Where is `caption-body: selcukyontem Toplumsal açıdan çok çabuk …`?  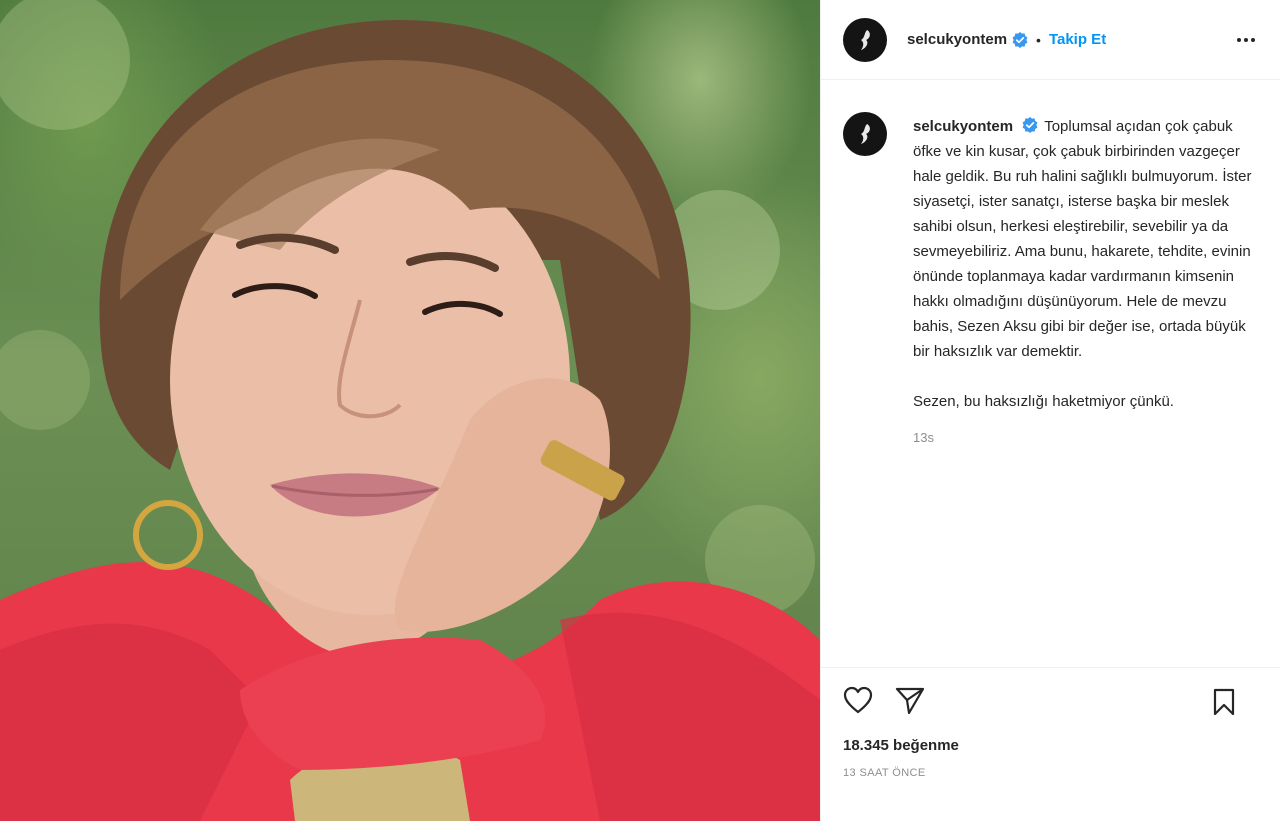
caption-body: selcukyontem Toplumsal açıdan çok çabuk … is located at coordinates (1083, 279).